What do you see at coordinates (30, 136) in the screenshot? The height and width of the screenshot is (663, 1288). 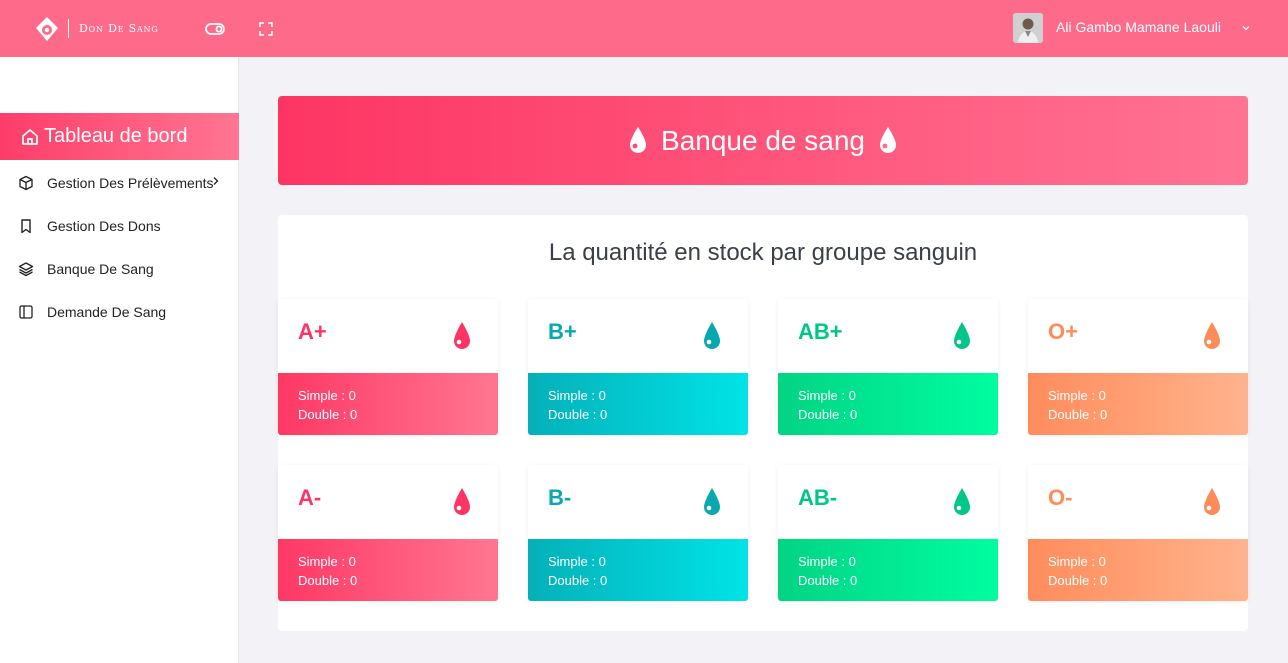 I see `home-icon` at bounding box center [30, 136].